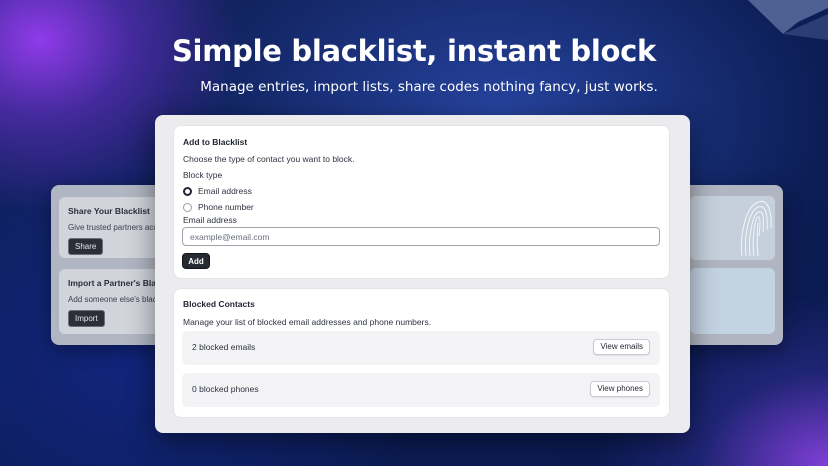 The height and width of the screenshot is (466, 828). What do you see at coordinates (187, 191) in the screenshot?
I see `radio-email` at bounding box center [187, 191].